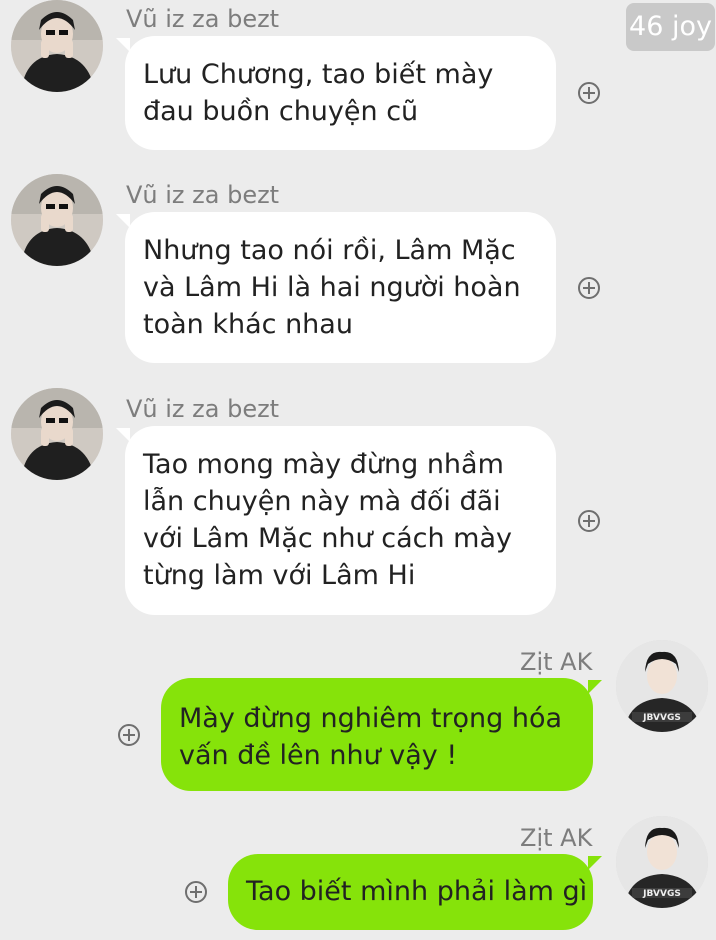 The height and width of the screenshot is (940, 716). I want to click on message-text-line: toàn khác nhau, so click(248, 324).